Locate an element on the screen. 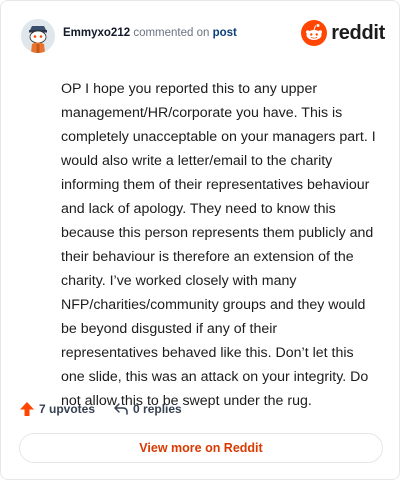  post-link: post is located at coordinates (225, 33).